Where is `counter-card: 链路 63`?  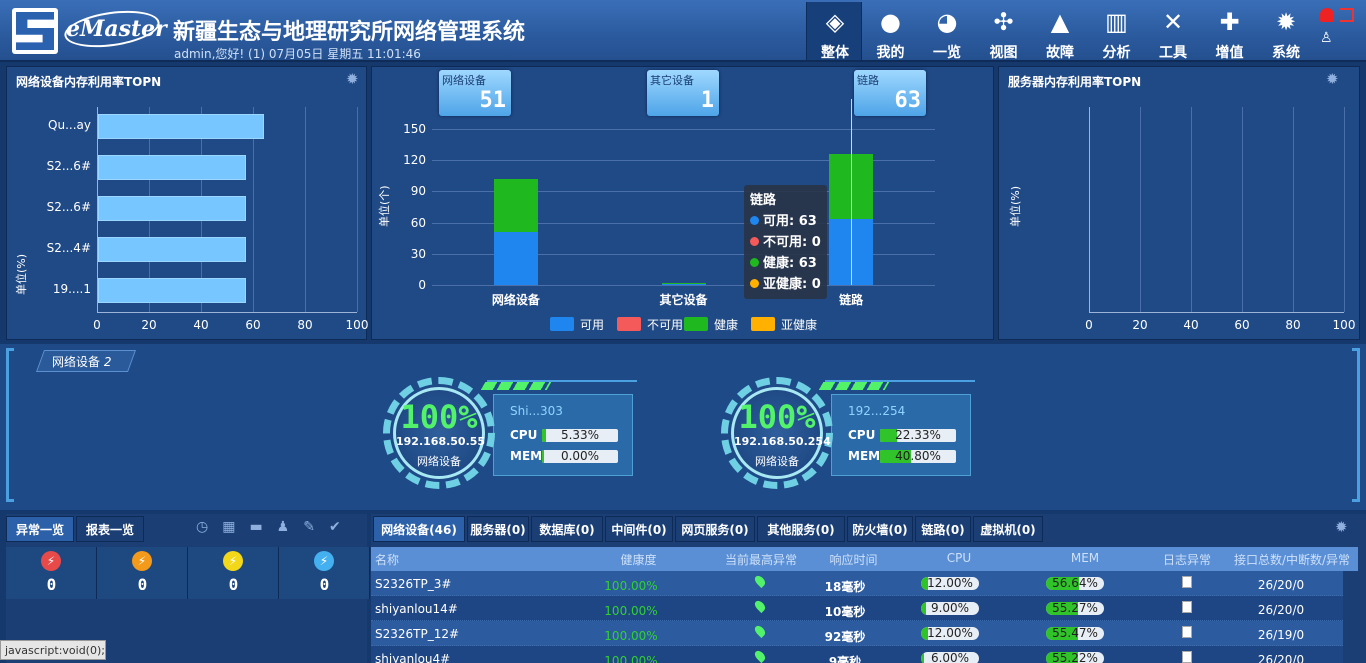 counter-card: 链路 63 is located at coordinates (890, 93).